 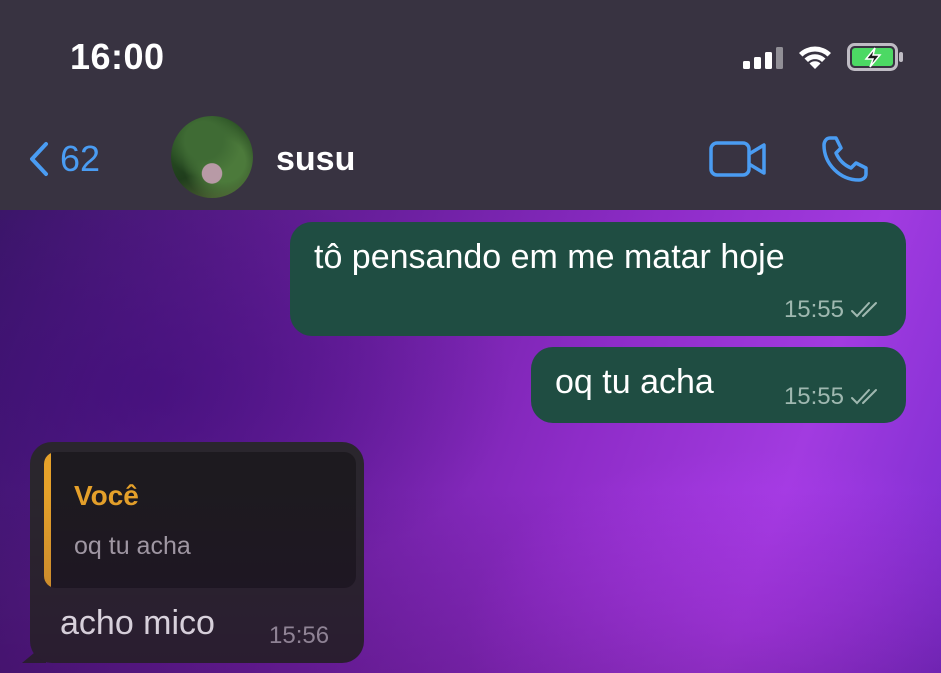 What do you see at coordinates (815, 57) in the screenshot?
I see `wifi-icon` at bounding box center [815, 57].